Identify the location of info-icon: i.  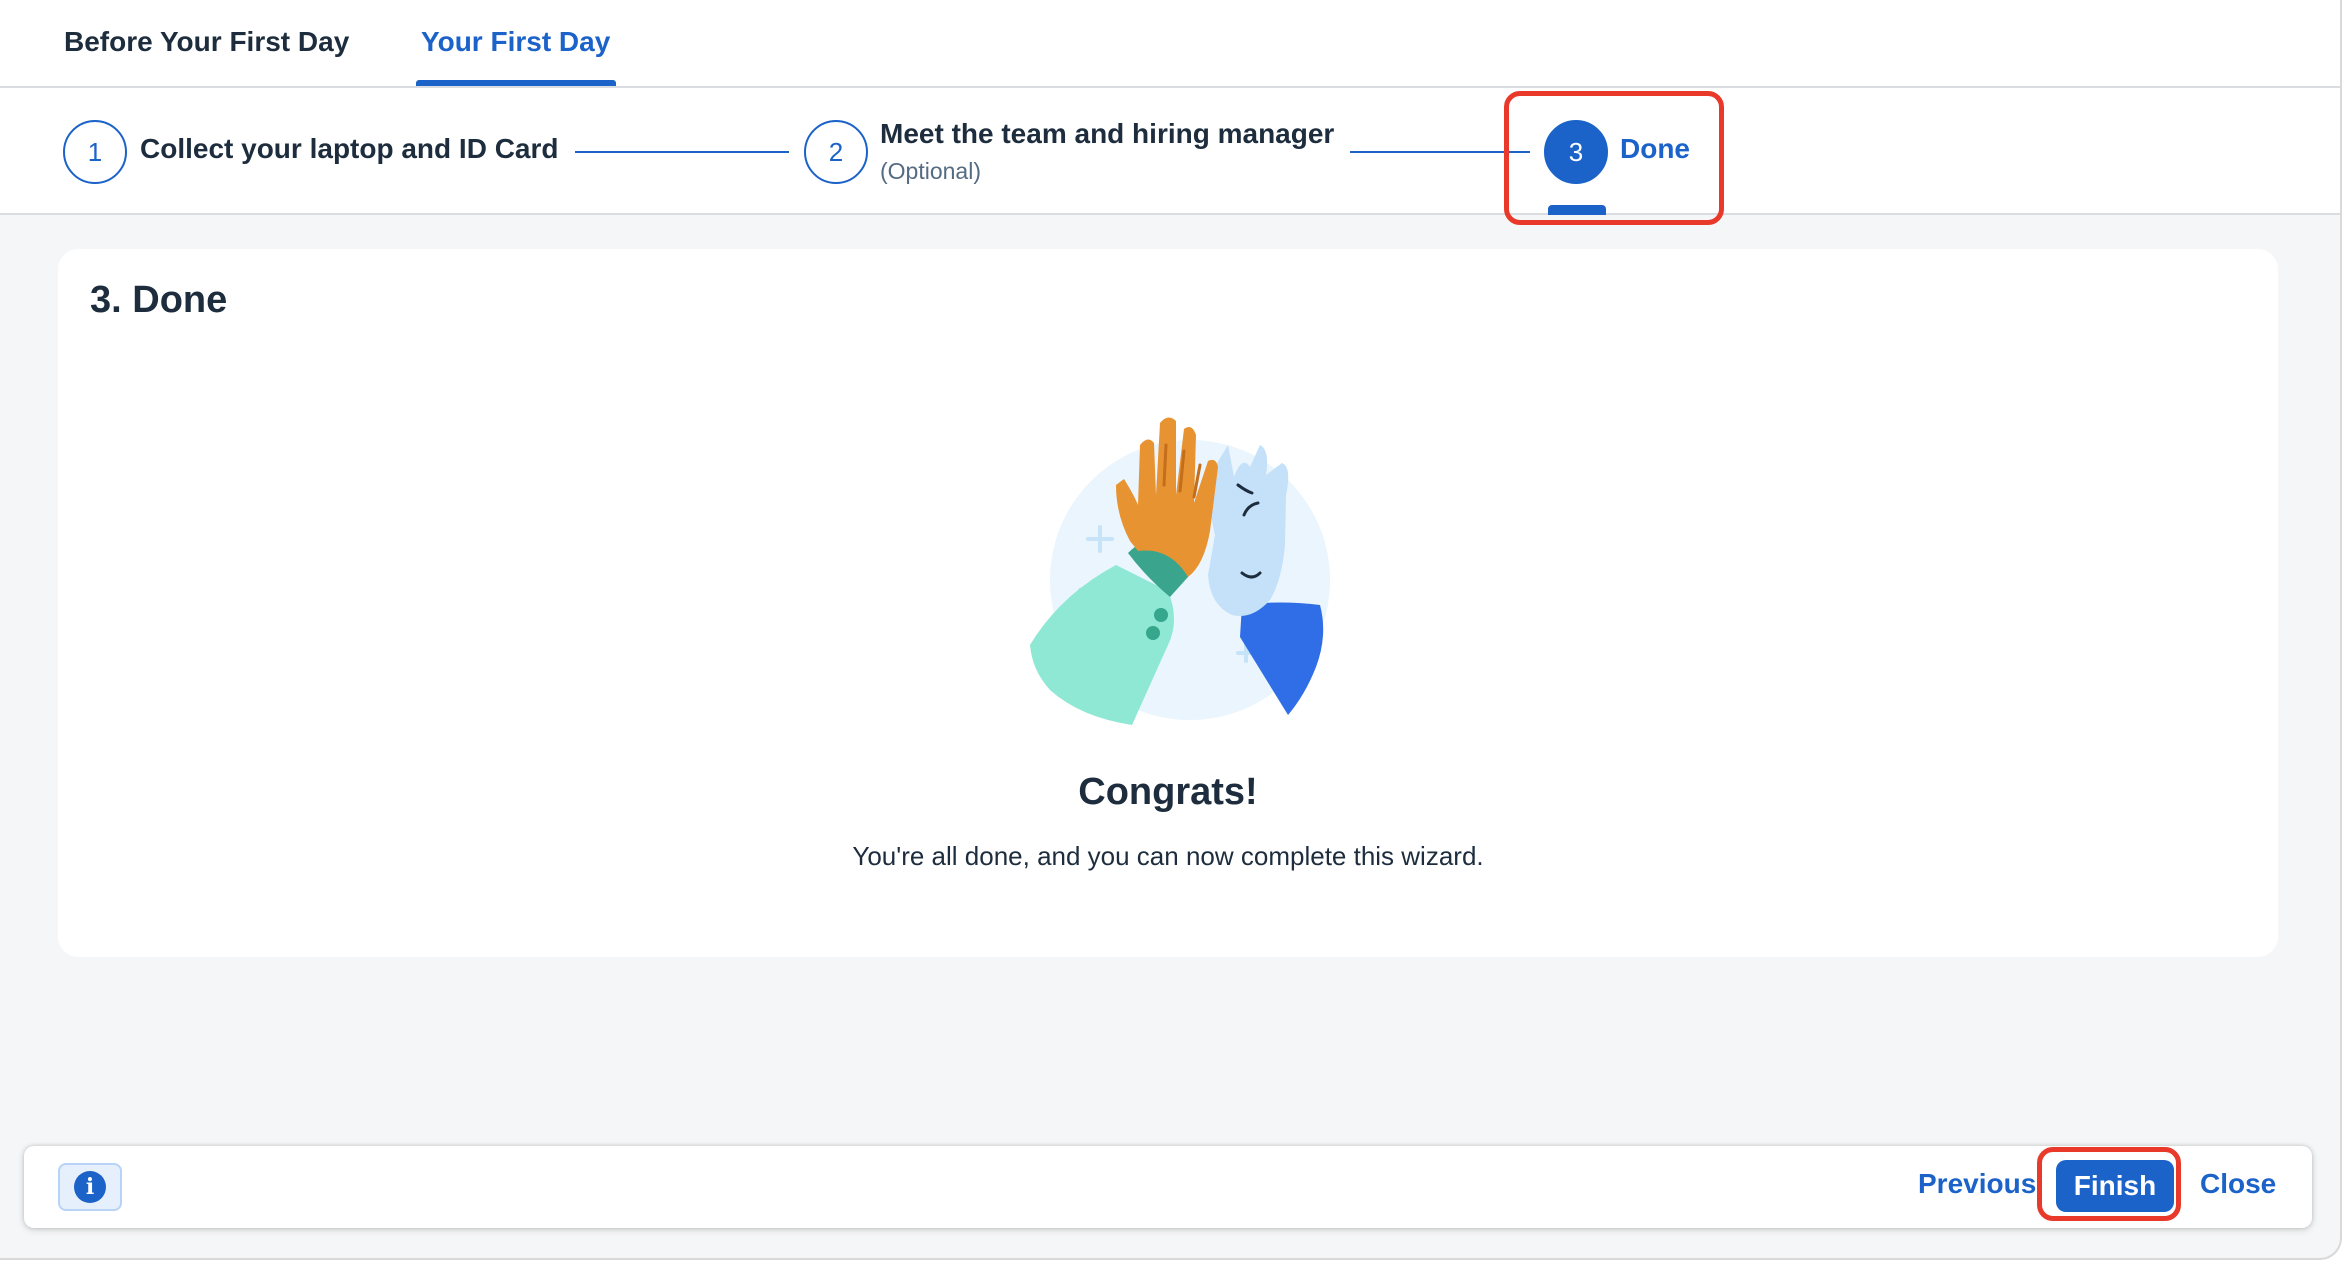
(90, 1187).